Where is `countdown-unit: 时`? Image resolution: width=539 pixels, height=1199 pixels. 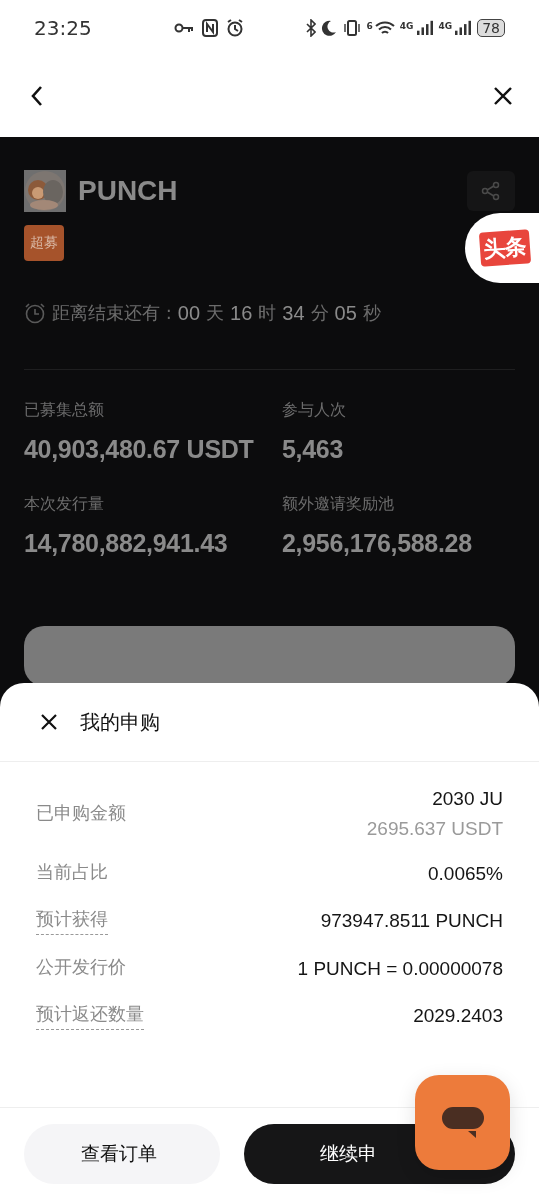
countdown-unit: 时 is located at coordinates (267, 313).